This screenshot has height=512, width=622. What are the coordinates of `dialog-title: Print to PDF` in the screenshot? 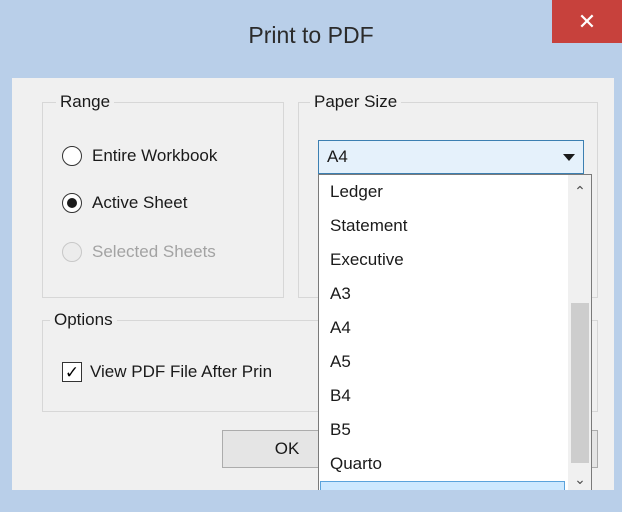 It's located at (311, 35).